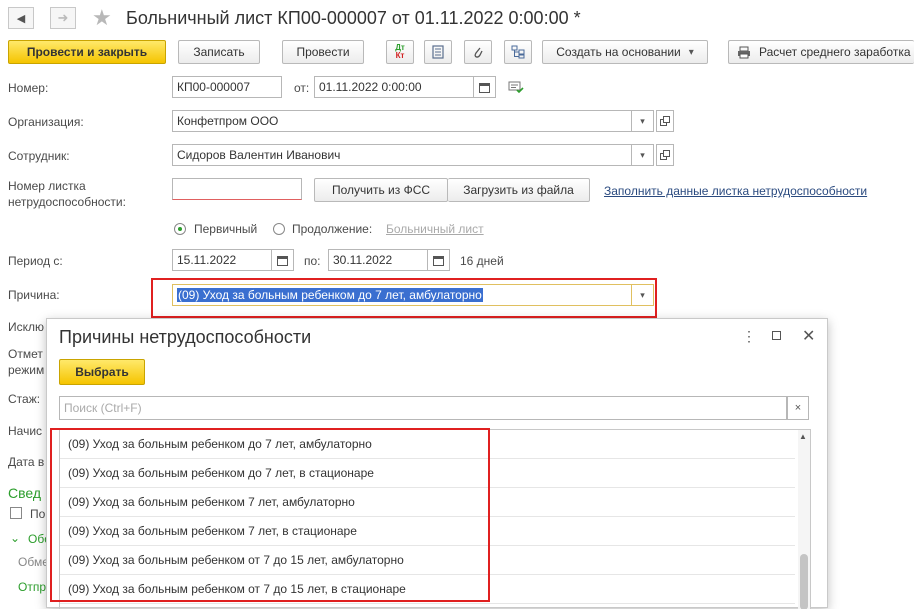  I want to click on chevron-down-icon: ⌄, so click(15, 538).